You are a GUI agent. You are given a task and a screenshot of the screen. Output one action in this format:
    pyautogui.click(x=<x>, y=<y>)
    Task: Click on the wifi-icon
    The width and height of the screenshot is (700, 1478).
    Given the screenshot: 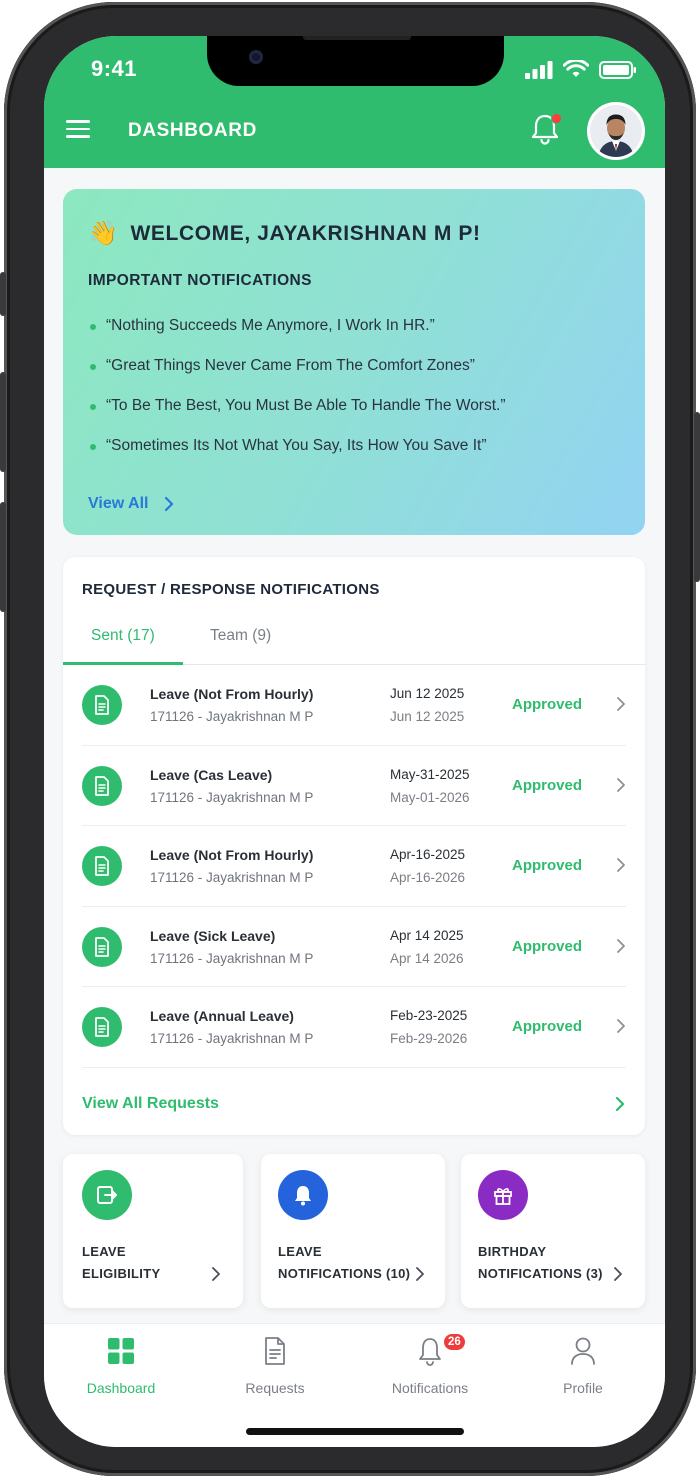 What is the action you would take?
    pyautogui.click(x=576, y=68)
    